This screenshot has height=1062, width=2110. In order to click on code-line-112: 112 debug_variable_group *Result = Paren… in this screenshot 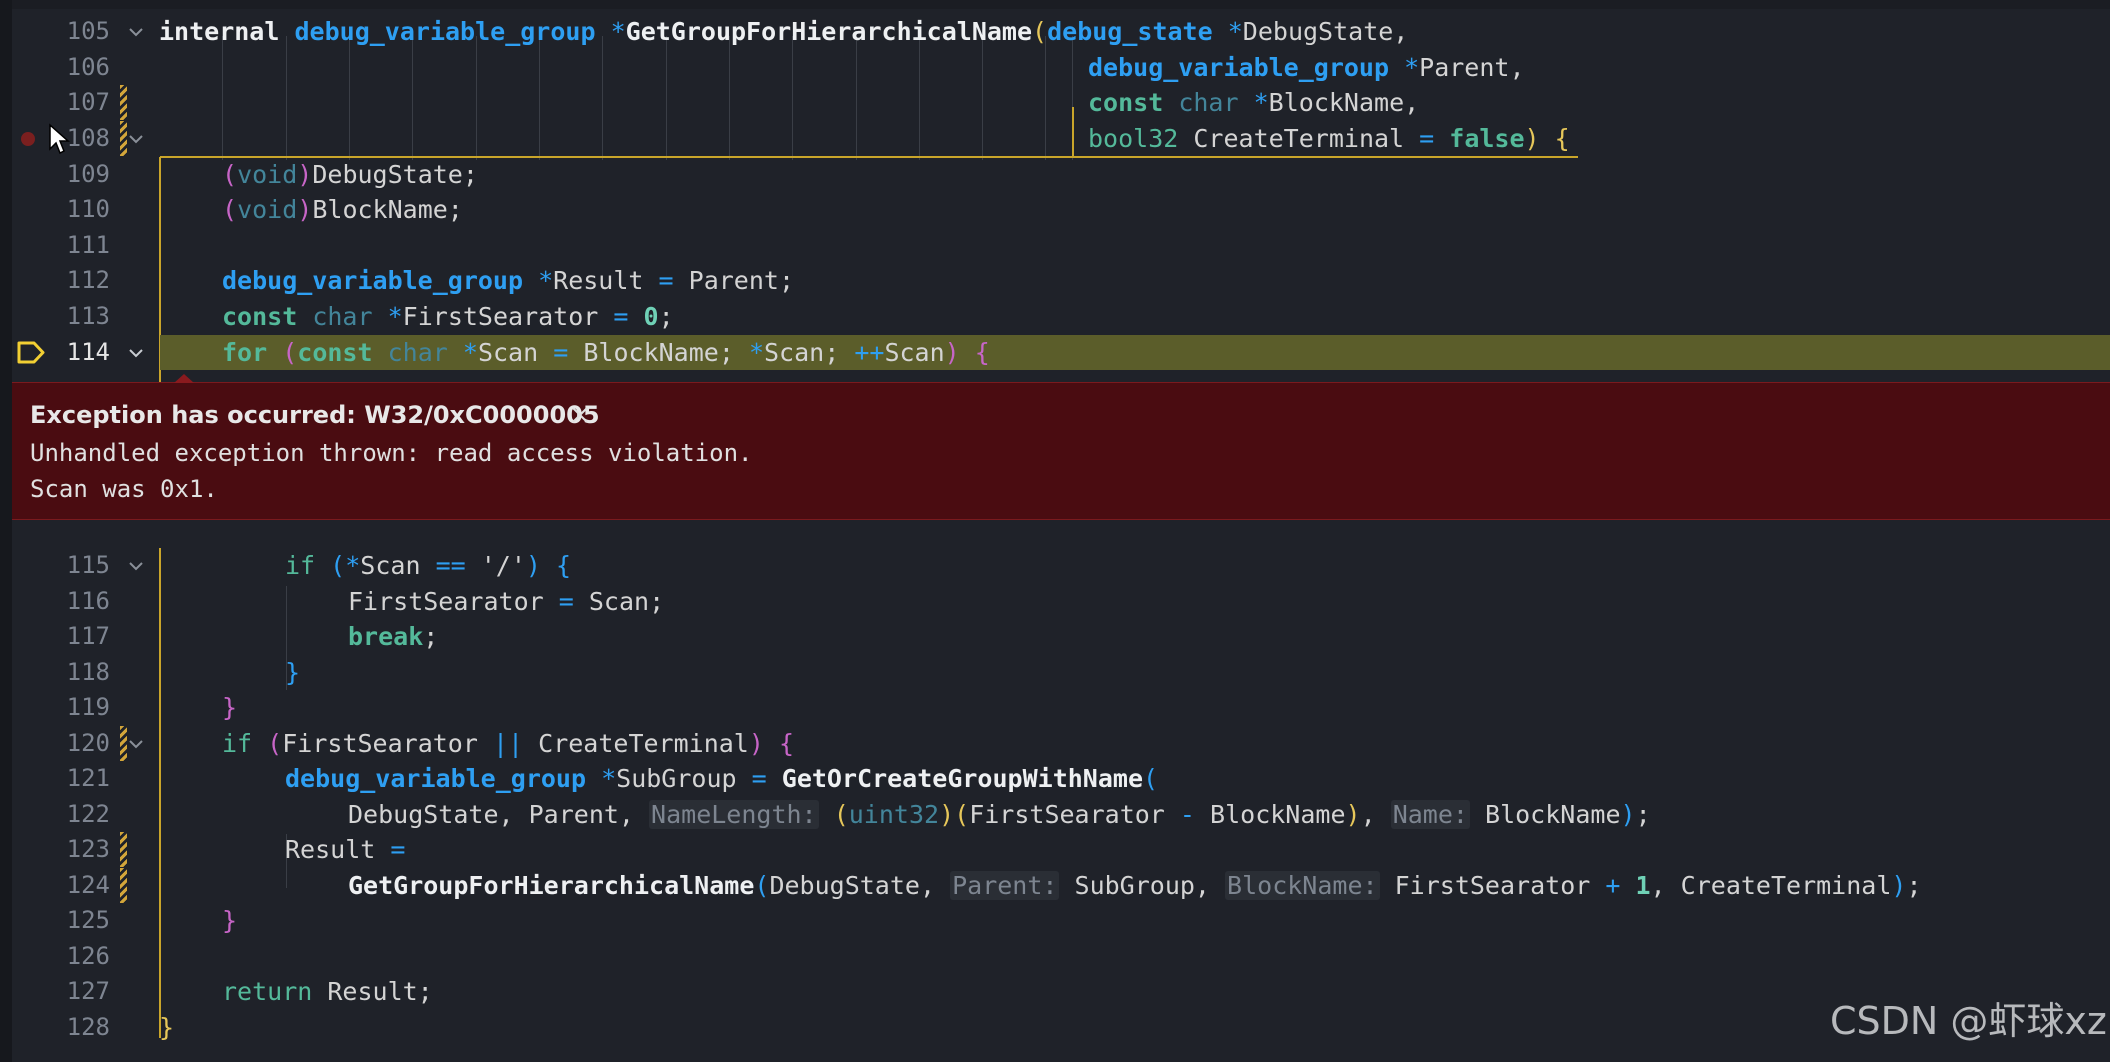, I will do `click(1055, 280)`.